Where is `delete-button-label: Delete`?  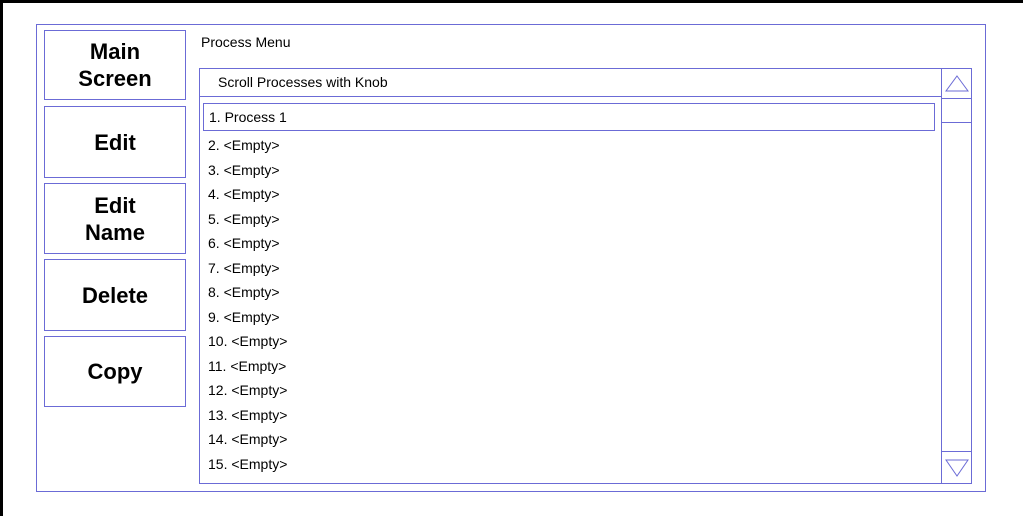
delete-button-label: Delete is located at coordinates (115, 295).